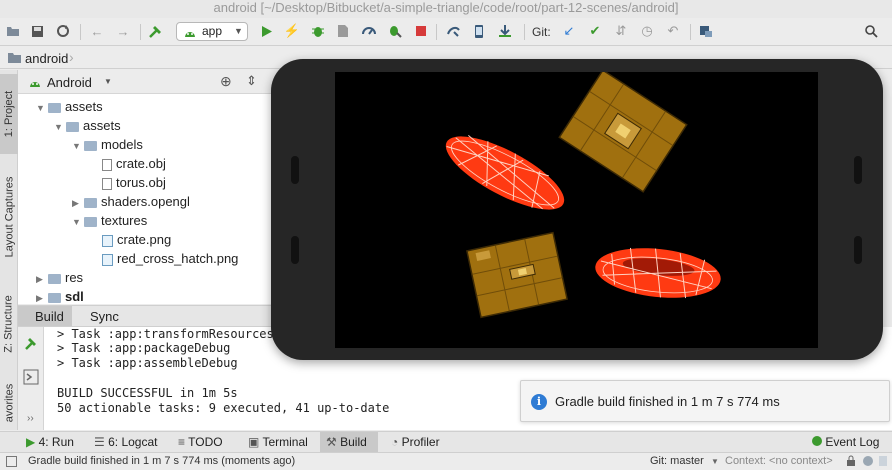 Image resolution: width=892 pixels, height=470 pixels. Describe the element at coordinates (141, 163) in the screenshot. I see `tree-item-label: crate.obj` at that location.